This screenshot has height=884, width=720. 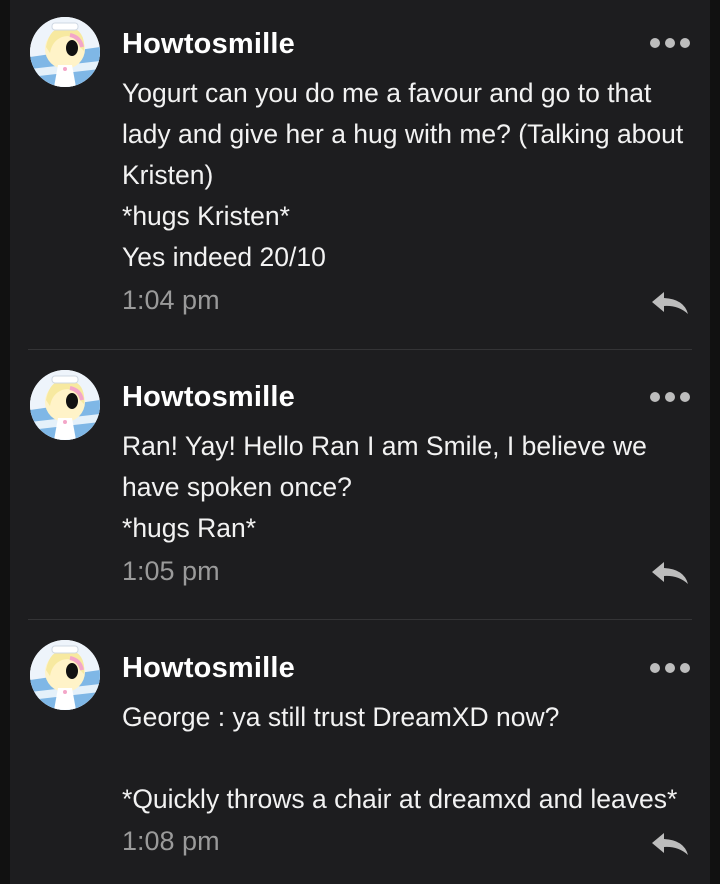 What do you see at coordinates (168, 175) in the screenshot?
I see `comment-line: Kristen)` at bounding box center [168, 175].